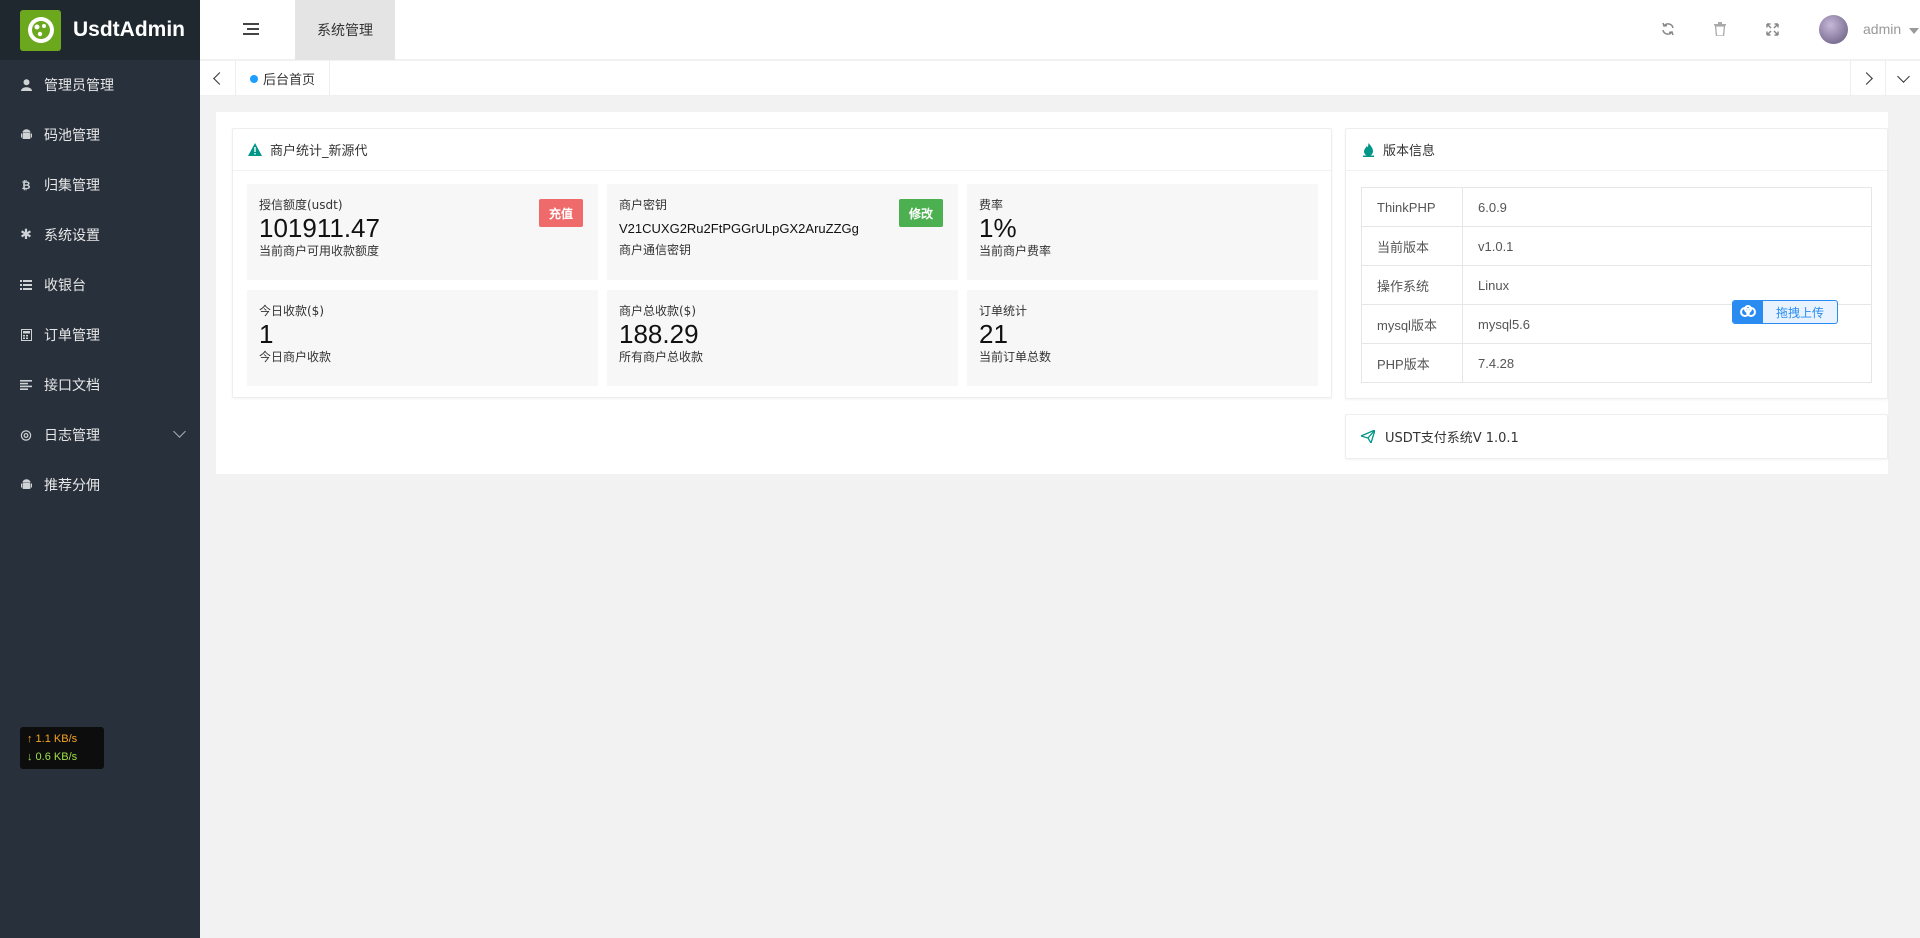  Describe the element at coordinates (1368, 149) in the screenshot. I see `fire-icon` at that location.